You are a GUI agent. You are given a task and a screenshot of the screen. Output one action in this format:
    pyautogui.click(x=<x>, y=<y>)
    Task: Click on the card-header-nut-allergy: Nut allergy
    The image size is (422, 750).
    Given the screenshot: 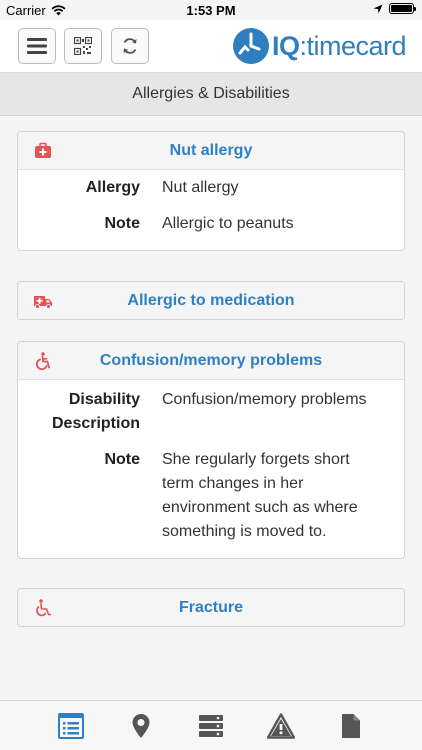 What is the action you would take?
    pyautogui.click(x=211, y=151)
    